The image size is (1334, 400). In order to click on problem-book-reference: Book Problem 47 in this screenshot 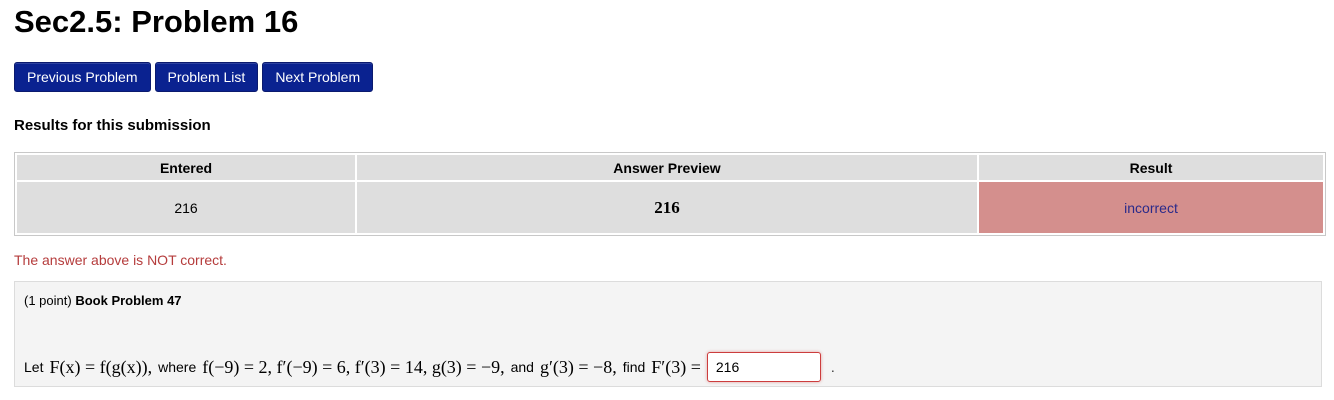, I will do `click(128, 300)`.